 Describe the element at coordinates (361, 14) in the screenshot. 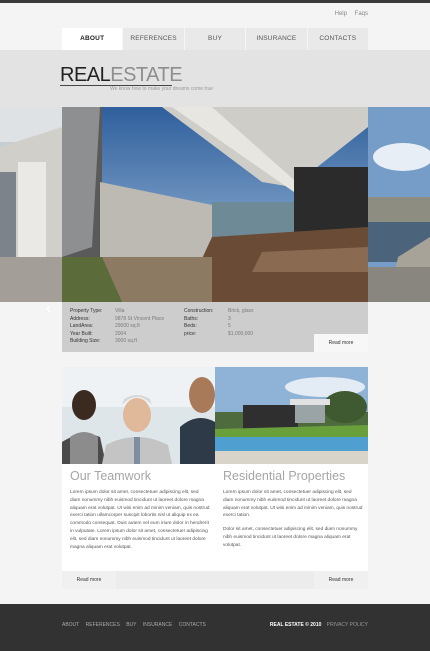

I see `faqs-link: Faqs` at that location.